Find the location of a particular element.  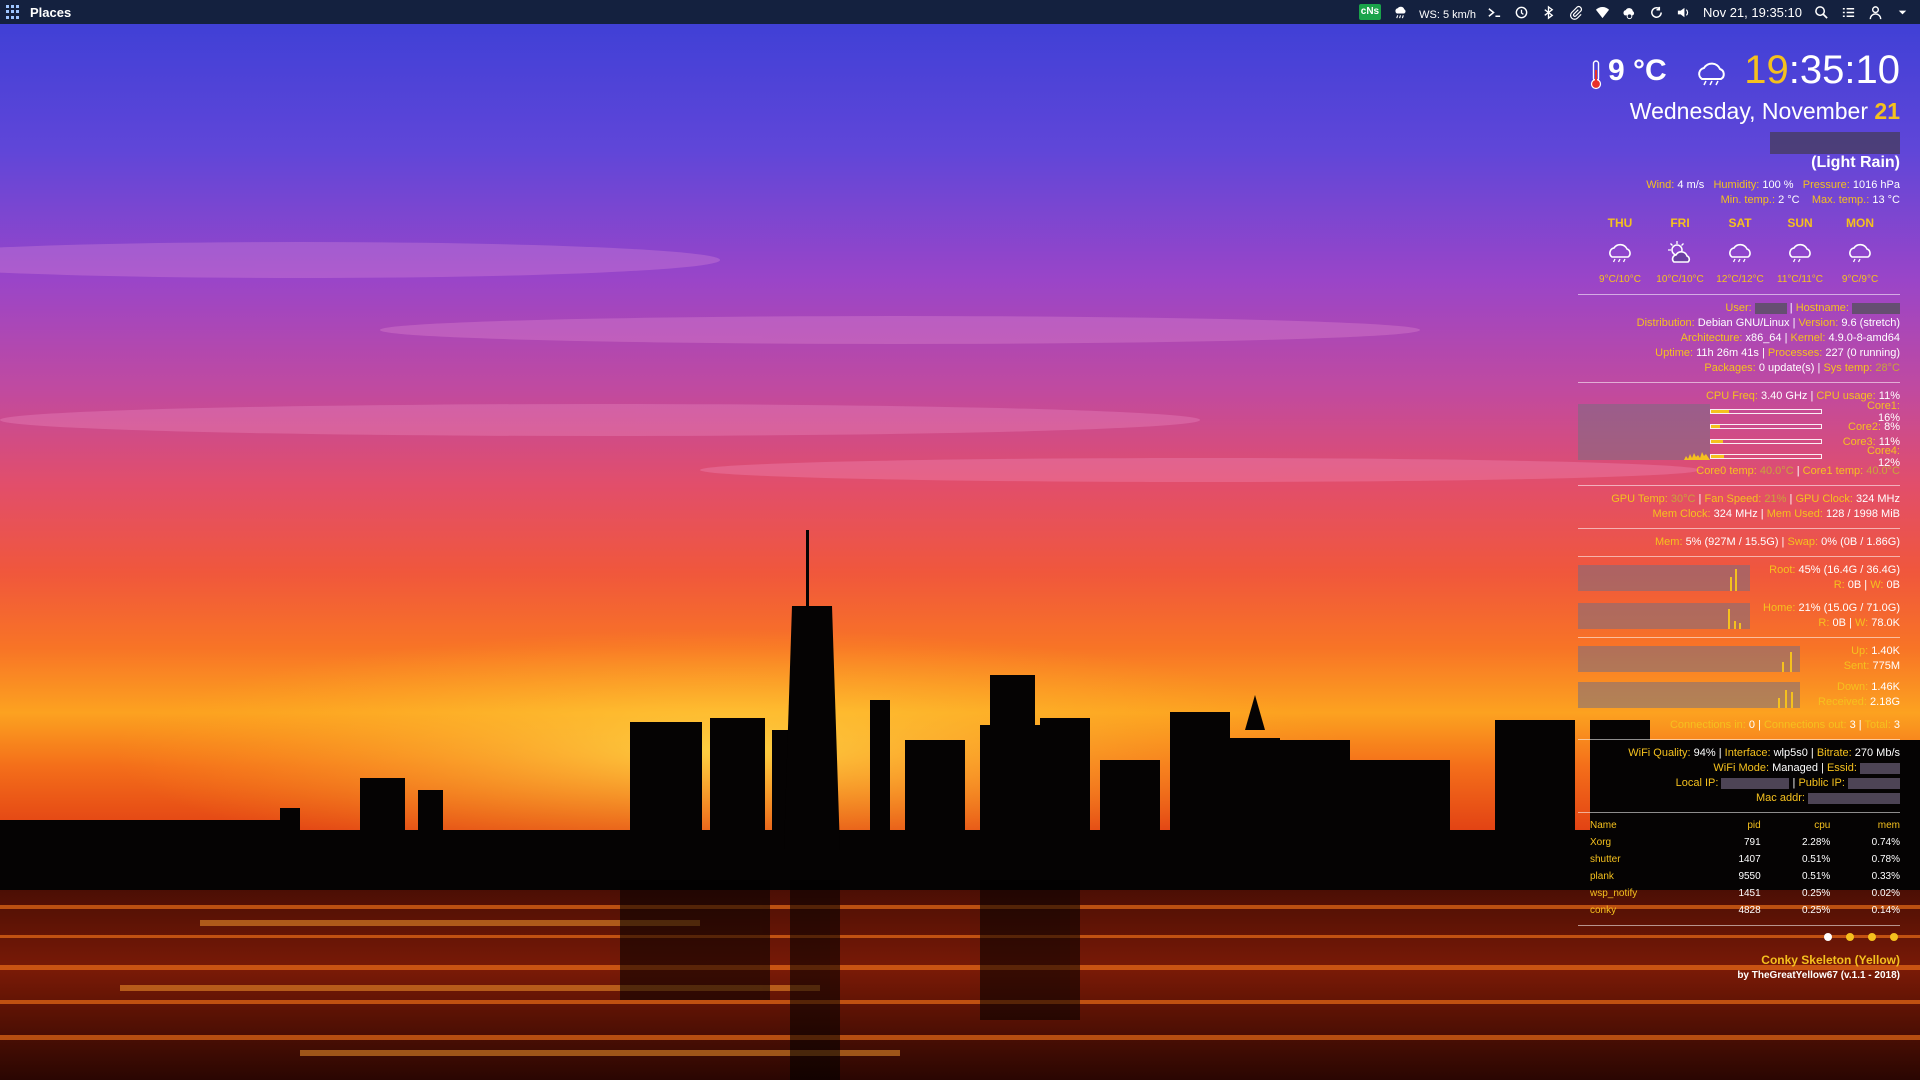

wifi-mode-value: Managed is located at coordinates (1795, 768).